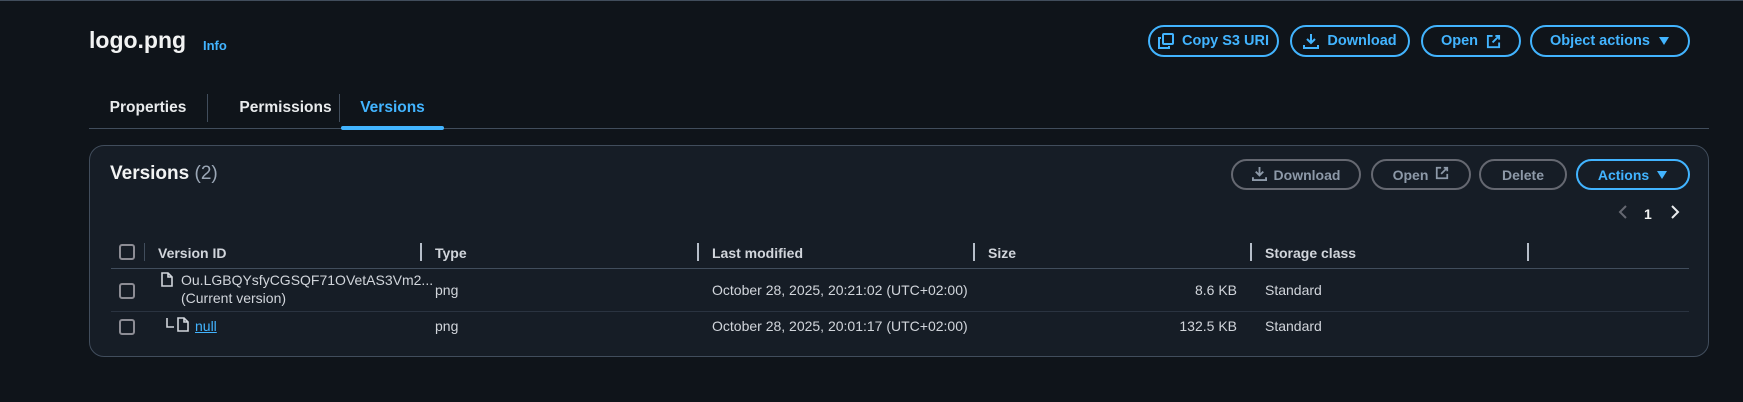 The width and height of the screenshot is (1743, 402). Describe the element at coordinates (170, 326) in the screenshot. I see `tree-branch-icon` at that location.